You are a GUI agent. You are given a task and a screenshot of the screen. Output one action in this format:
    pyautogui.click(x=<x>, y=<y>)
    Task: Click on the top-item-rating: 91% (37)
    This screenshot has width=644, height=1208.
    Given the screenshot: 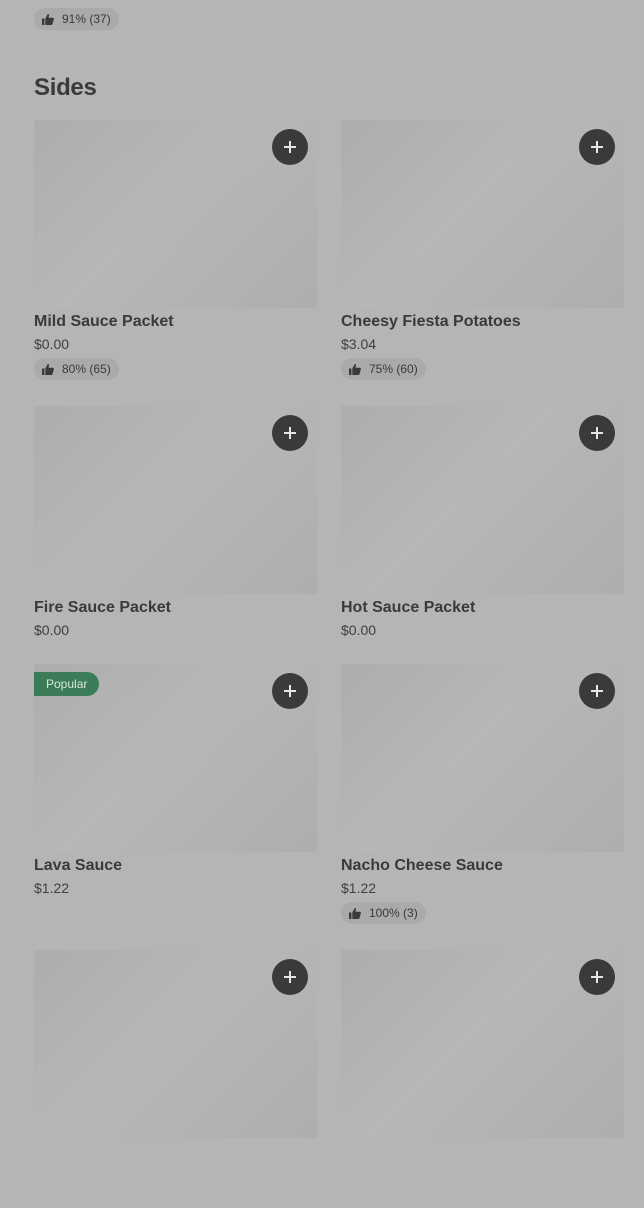 What is the action you would take?
    pyautogui.click(x=76, y=19)
    